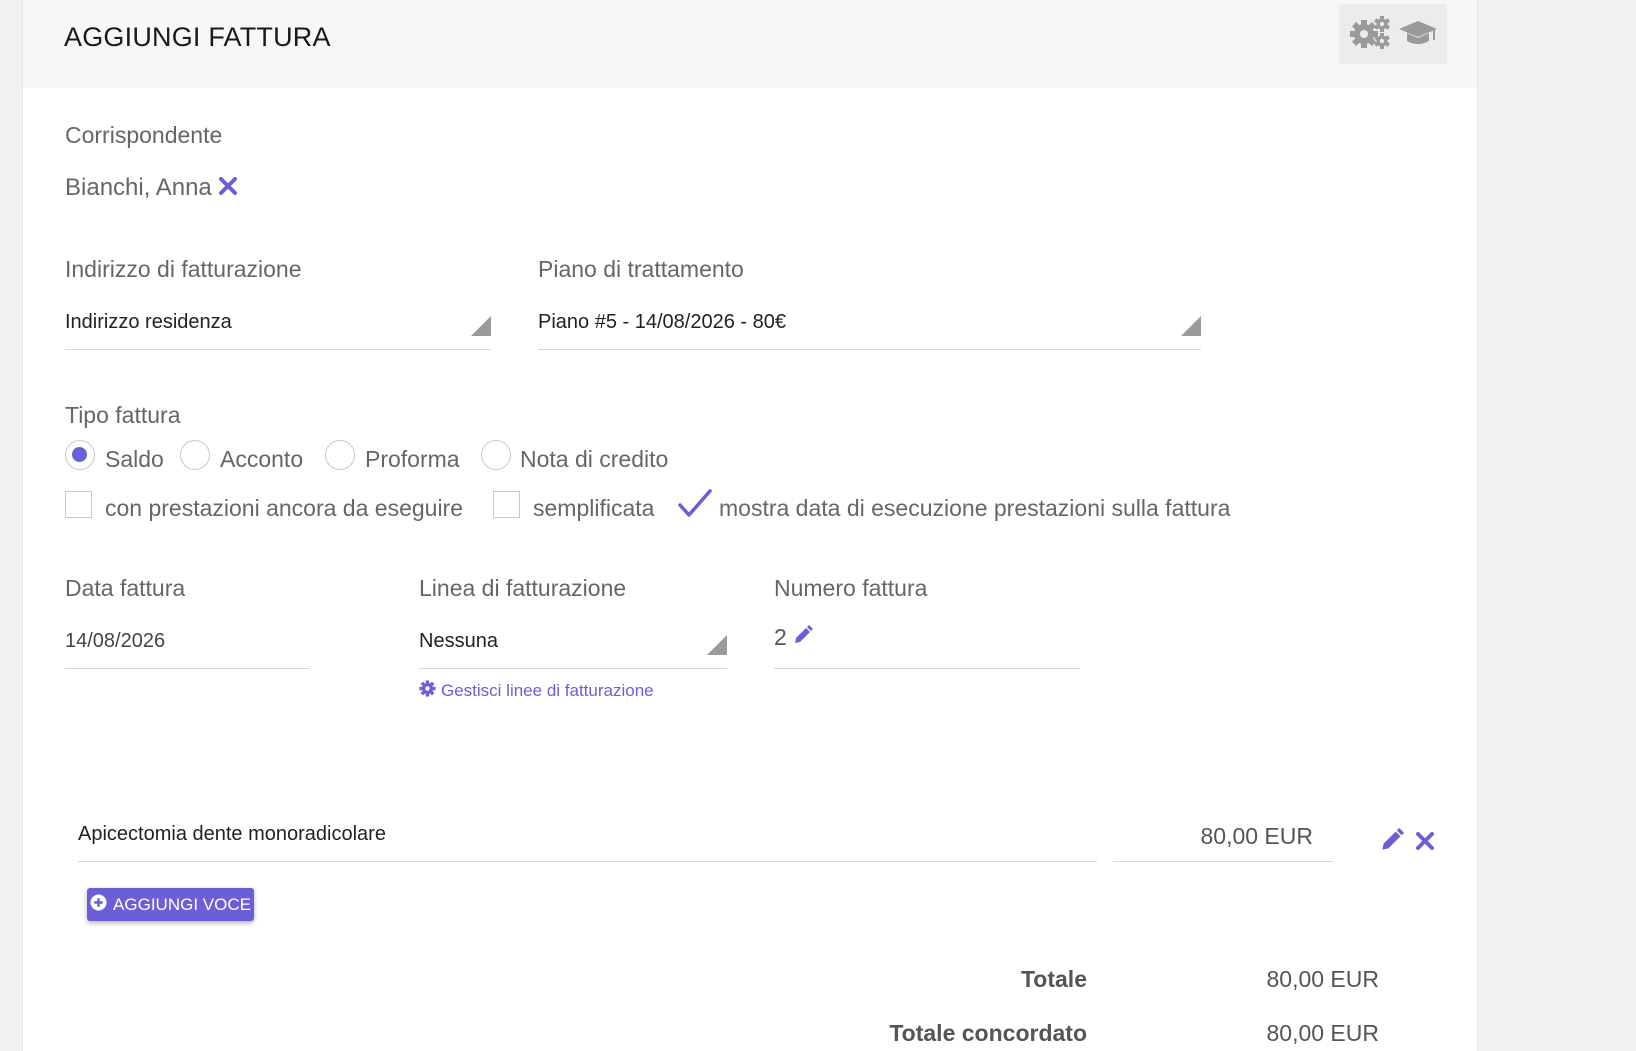 This screenshot has width=1636, height=1051. I want to click on agreed-total-label: Totale concordato, so click(988, 1033).